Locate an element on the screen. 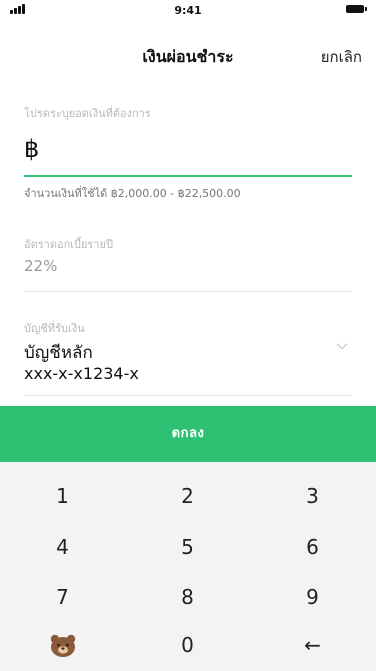 This screenshot has height=671, width=376. account-name: บัญชีหลัก is located at coordinates (58, 353).